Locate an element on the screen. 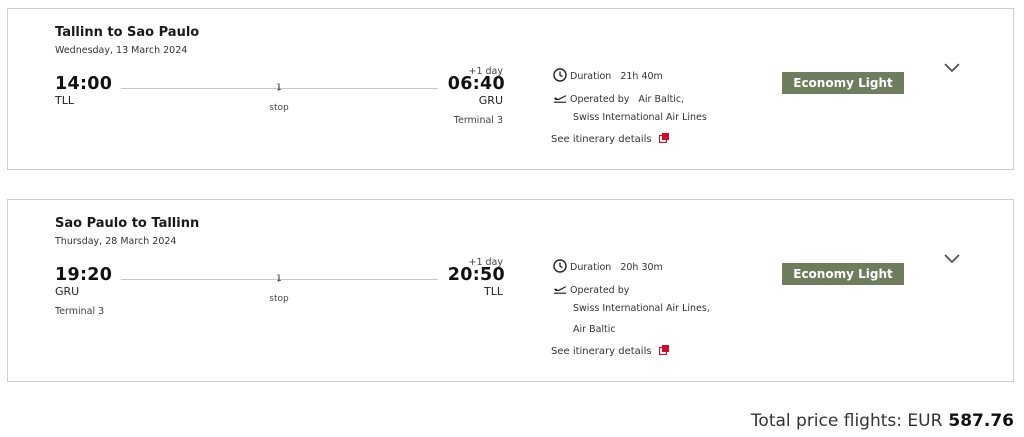  arrival-airport: GRU is located at coordinates (490, 100).